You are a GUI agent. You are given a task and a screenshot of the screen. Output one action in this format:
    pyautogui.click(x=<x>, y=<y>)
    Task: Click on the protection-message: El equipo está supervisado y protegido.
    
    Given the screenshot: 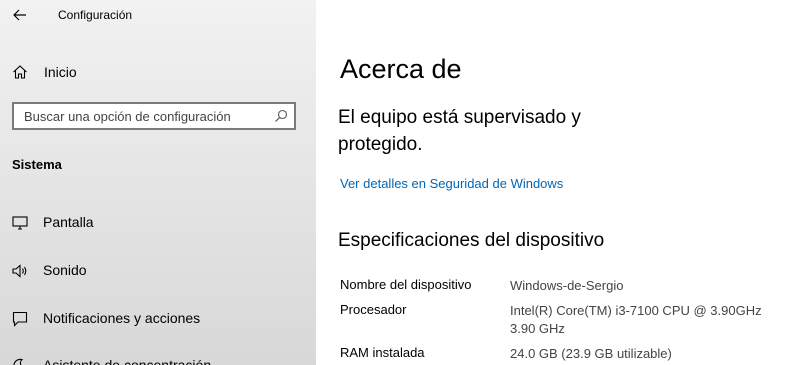 What is the action you would take?
    pyautogui.click(x=459, y=131)
    